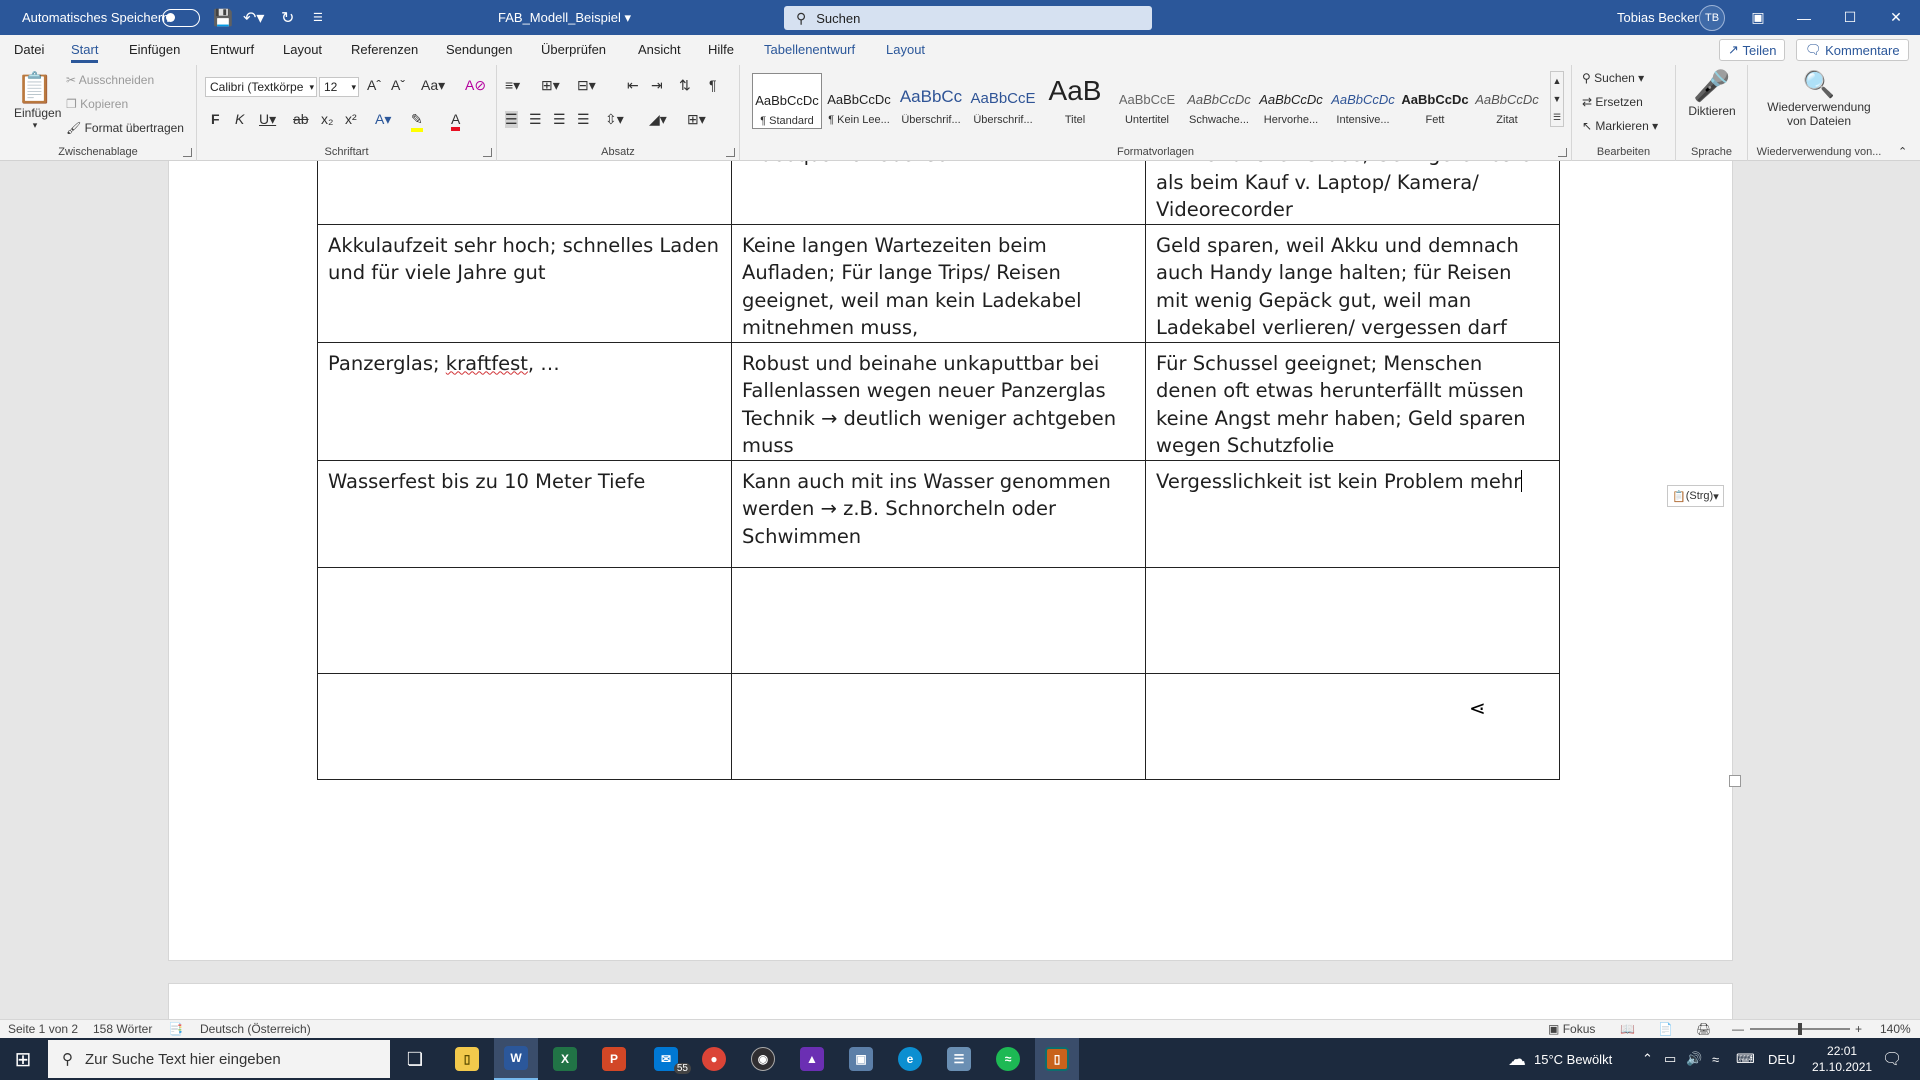 This screenshot has width=1920, height=1080. I want to click on font-name-combo: Calibri (Textkörpe ▾, so click(261, 87).